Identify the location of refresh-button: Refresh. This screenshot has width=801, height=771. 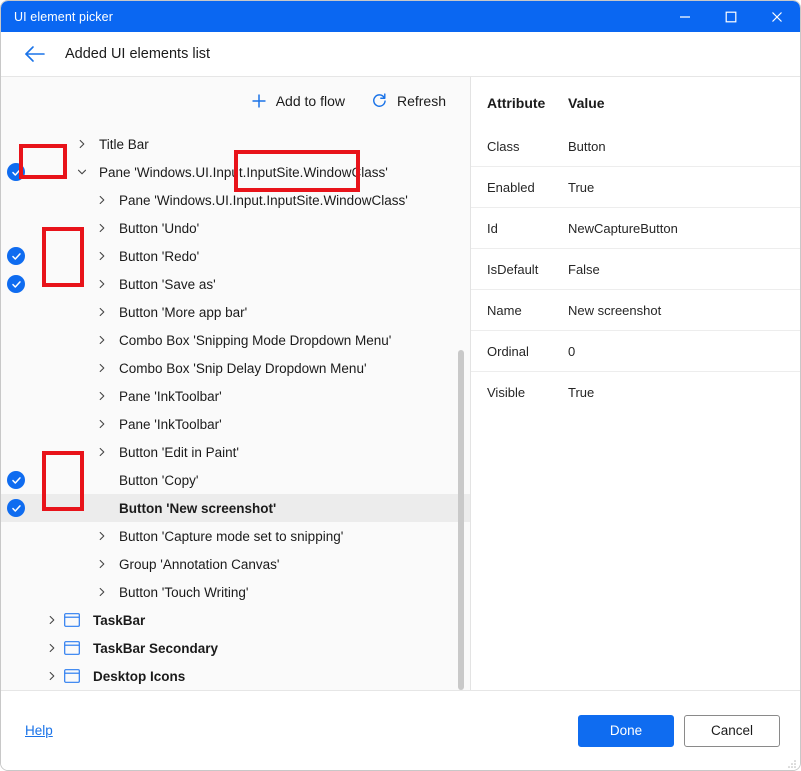
(408, 100).